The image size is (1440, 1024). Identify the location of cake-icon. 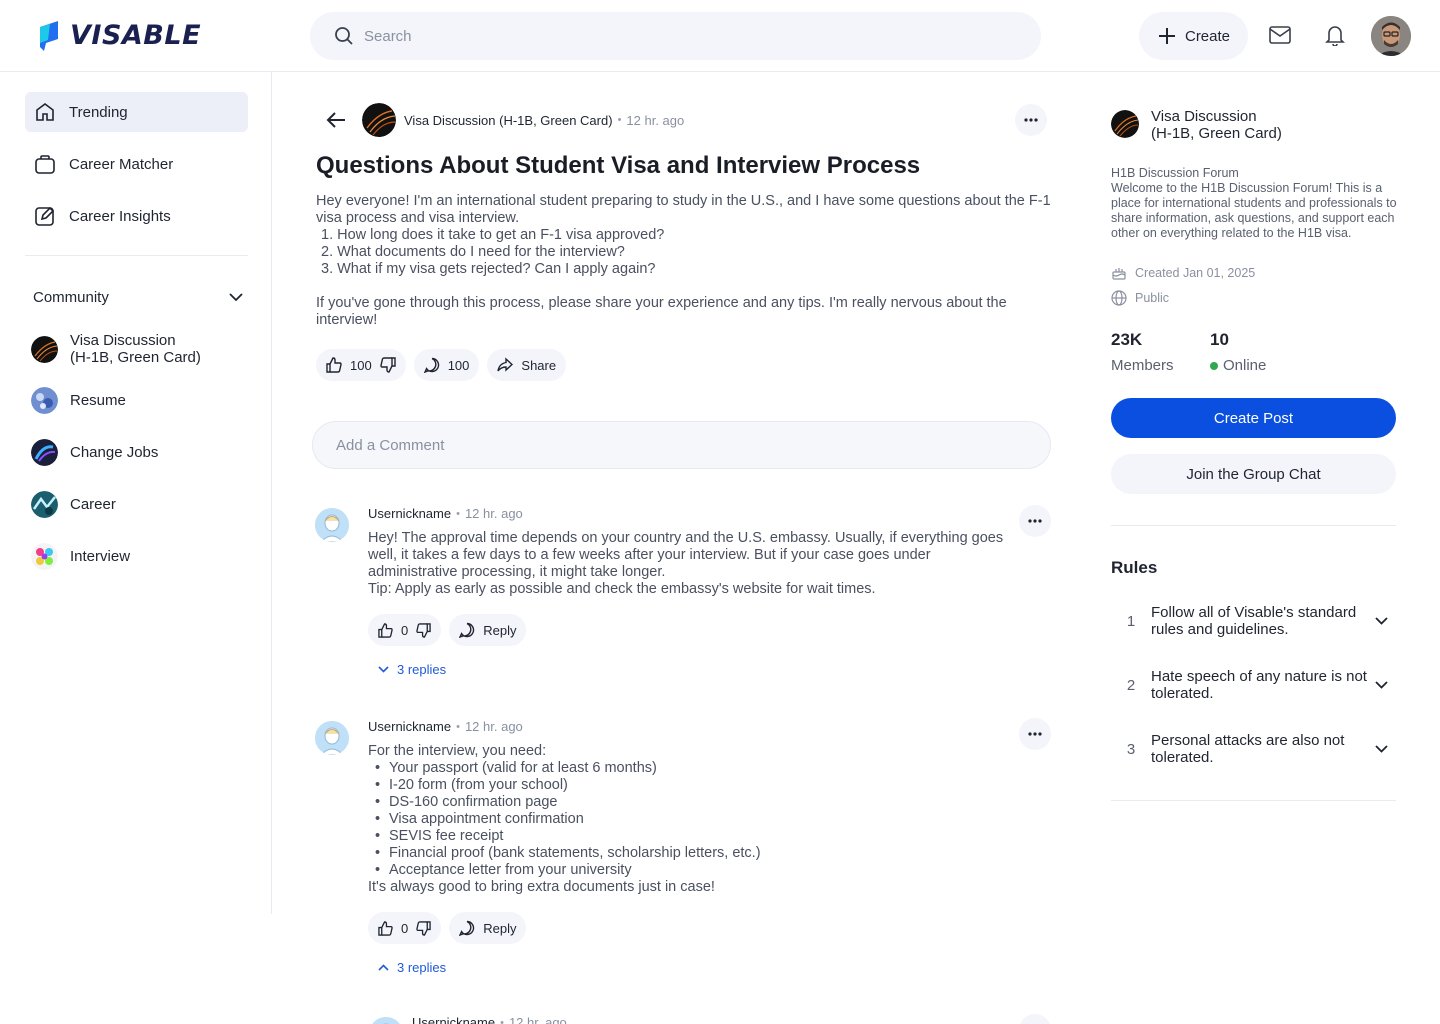
(1119, 274).